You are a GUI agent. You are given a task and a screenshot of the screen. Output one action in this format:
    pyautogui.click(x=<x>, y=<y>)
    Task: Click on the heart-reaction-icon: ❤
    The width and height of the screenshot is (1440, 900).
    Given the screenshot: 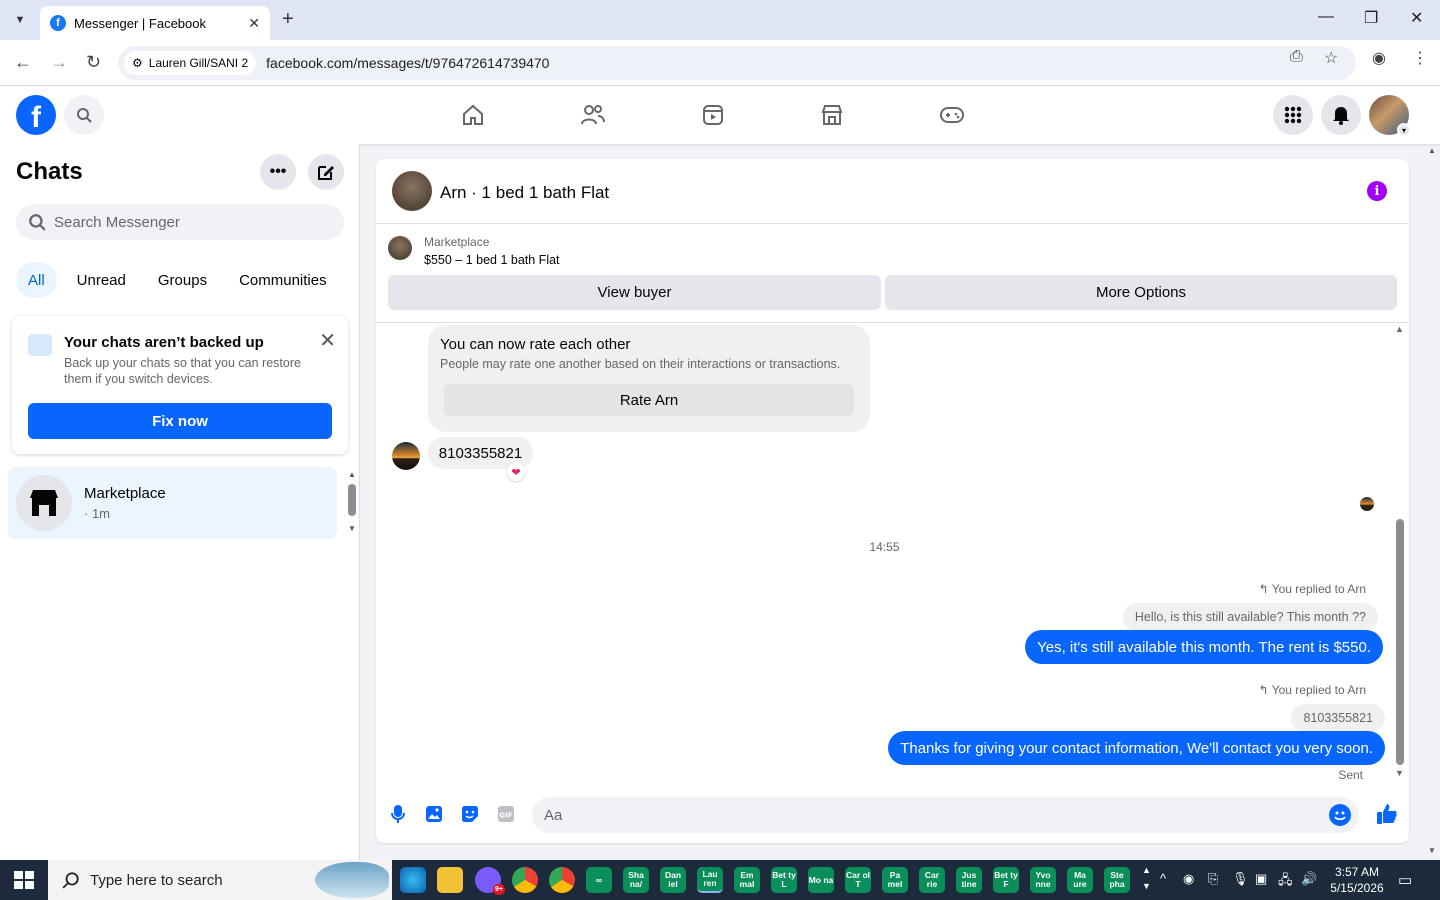 What is the action you would take?
    pyautogui.click(x=516, y=472)
    